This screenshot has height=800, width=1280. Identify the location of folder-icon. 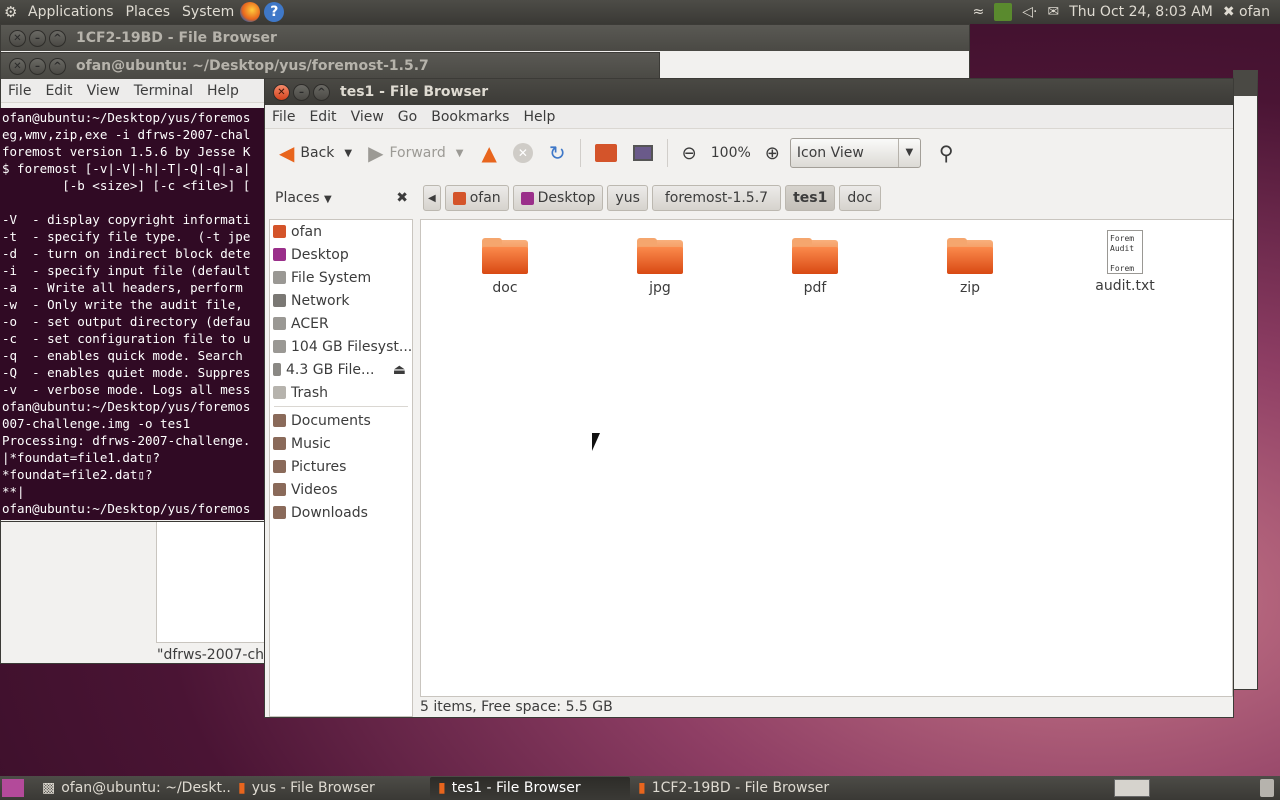
(660, 256).